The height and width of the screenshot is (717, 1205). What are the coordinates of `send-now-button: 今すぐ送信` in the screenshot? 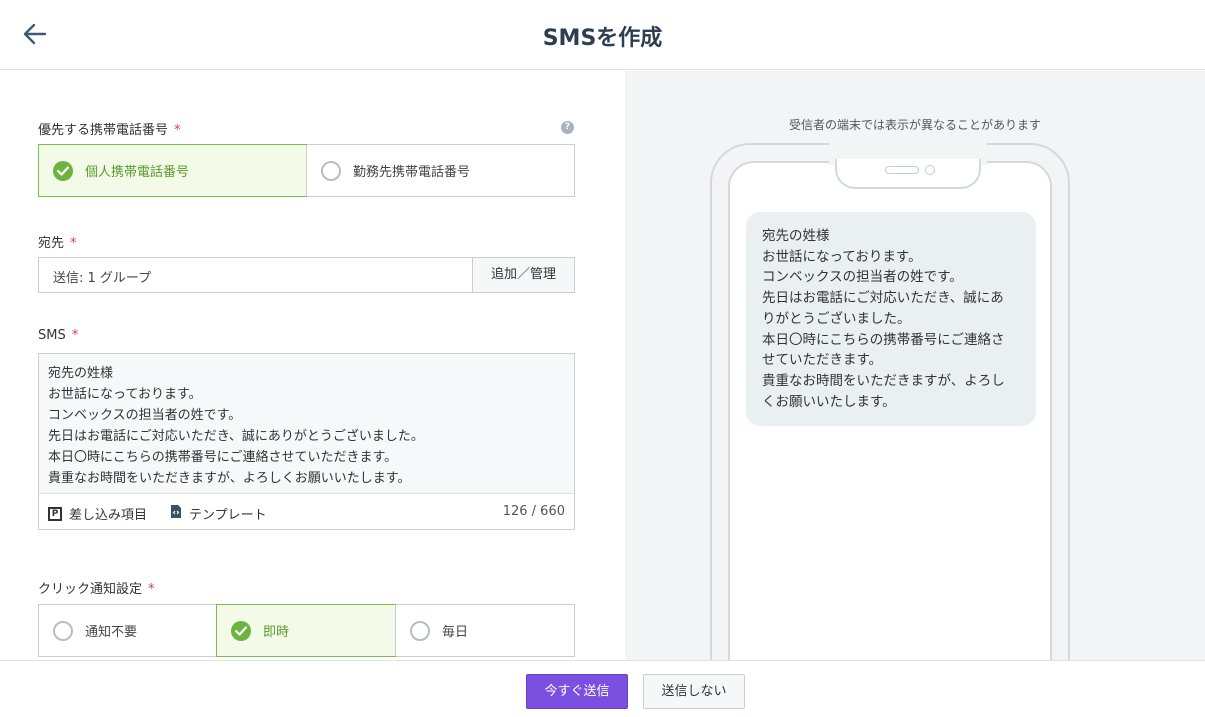 It's located at (577, 691).